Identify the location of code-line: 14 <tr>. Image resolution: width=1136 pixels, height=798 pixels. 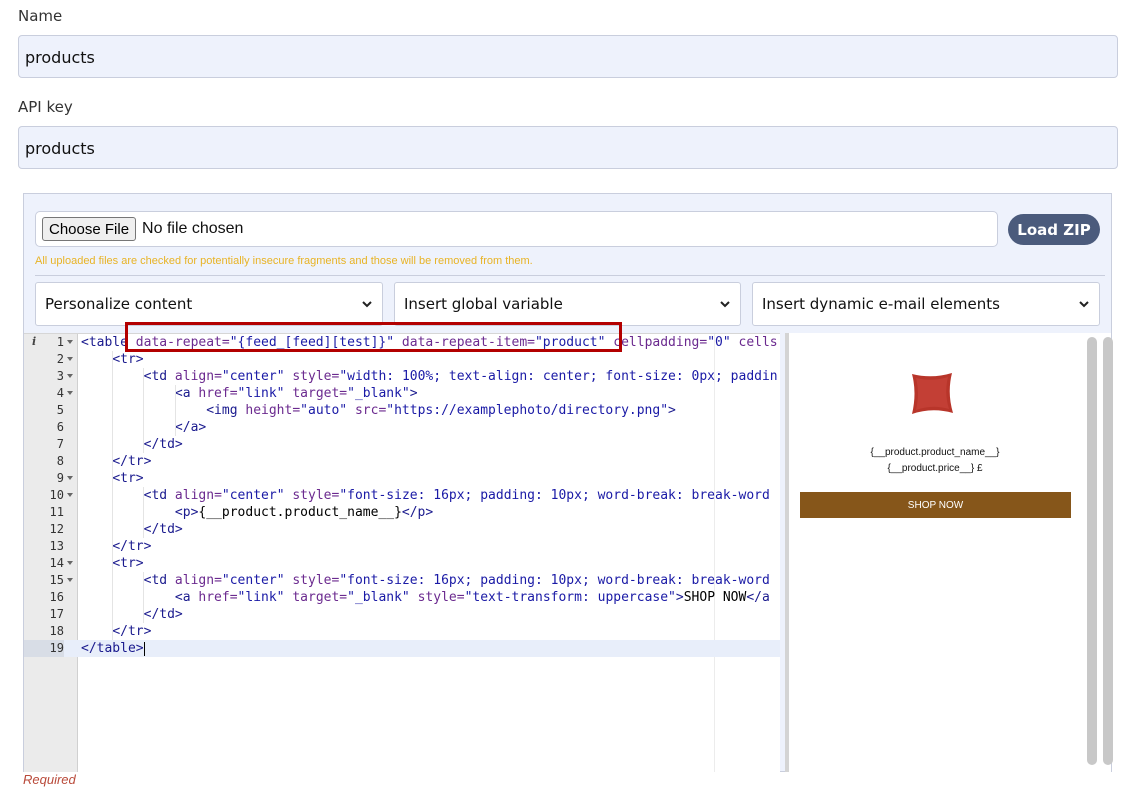
(402, 563).